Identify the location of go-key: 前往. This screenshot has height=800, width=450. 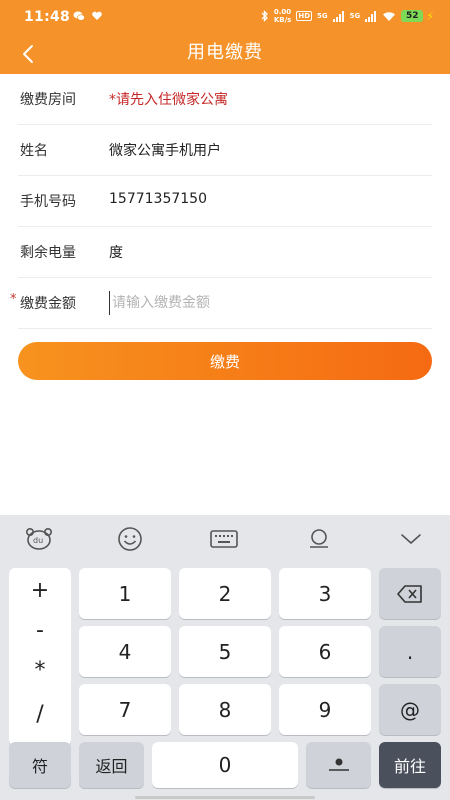
(410, 765).